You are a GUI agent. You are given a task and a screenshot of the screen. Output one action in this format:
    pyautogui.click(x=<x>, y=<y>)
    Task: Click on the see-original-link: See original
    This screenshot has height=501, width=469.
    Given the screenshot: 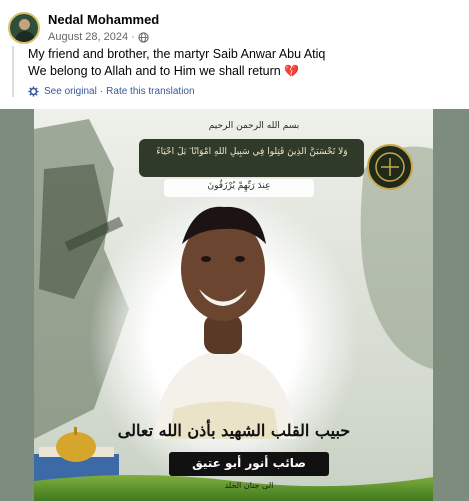 What is the action you would take?
    pyautogui.click(x=70, y=91)
    